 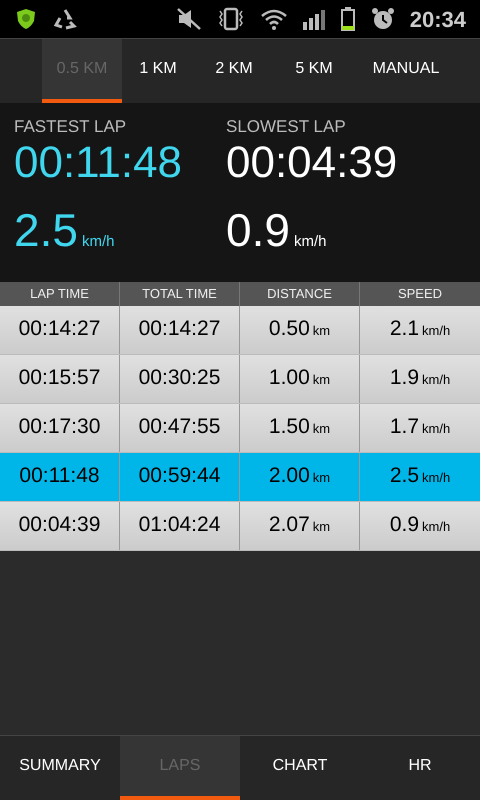 What do you see at coordinates (289, 525) in the screenshot?
I see `table-cell: 2.07` at bounding box center [289, 525].